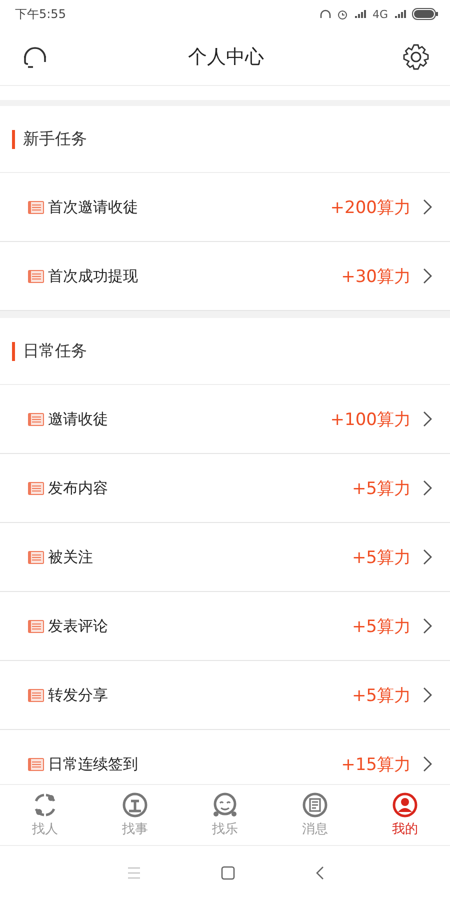 The image size is (450, 900). What do you see at coordinates (40, 14) in the screenshot?
I see `status-time: 下午5:55` at bounding box center [40, 14].